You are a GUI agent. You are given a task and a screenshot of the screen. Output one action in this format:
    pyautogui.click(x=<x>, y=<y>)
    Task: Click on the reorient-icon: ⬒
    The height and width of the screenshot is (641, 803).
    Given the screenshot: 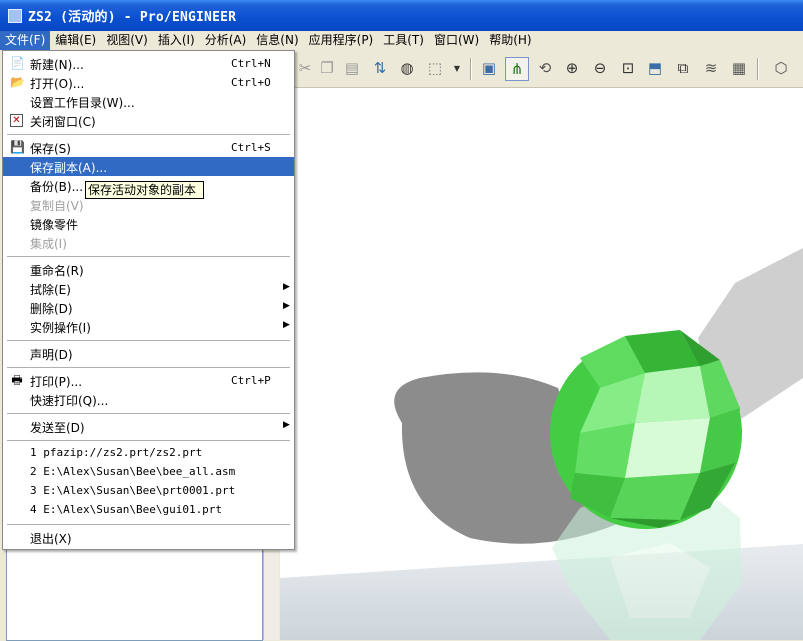 What is the action you would take?
    pyautogui.click(x=655, y=68)
    